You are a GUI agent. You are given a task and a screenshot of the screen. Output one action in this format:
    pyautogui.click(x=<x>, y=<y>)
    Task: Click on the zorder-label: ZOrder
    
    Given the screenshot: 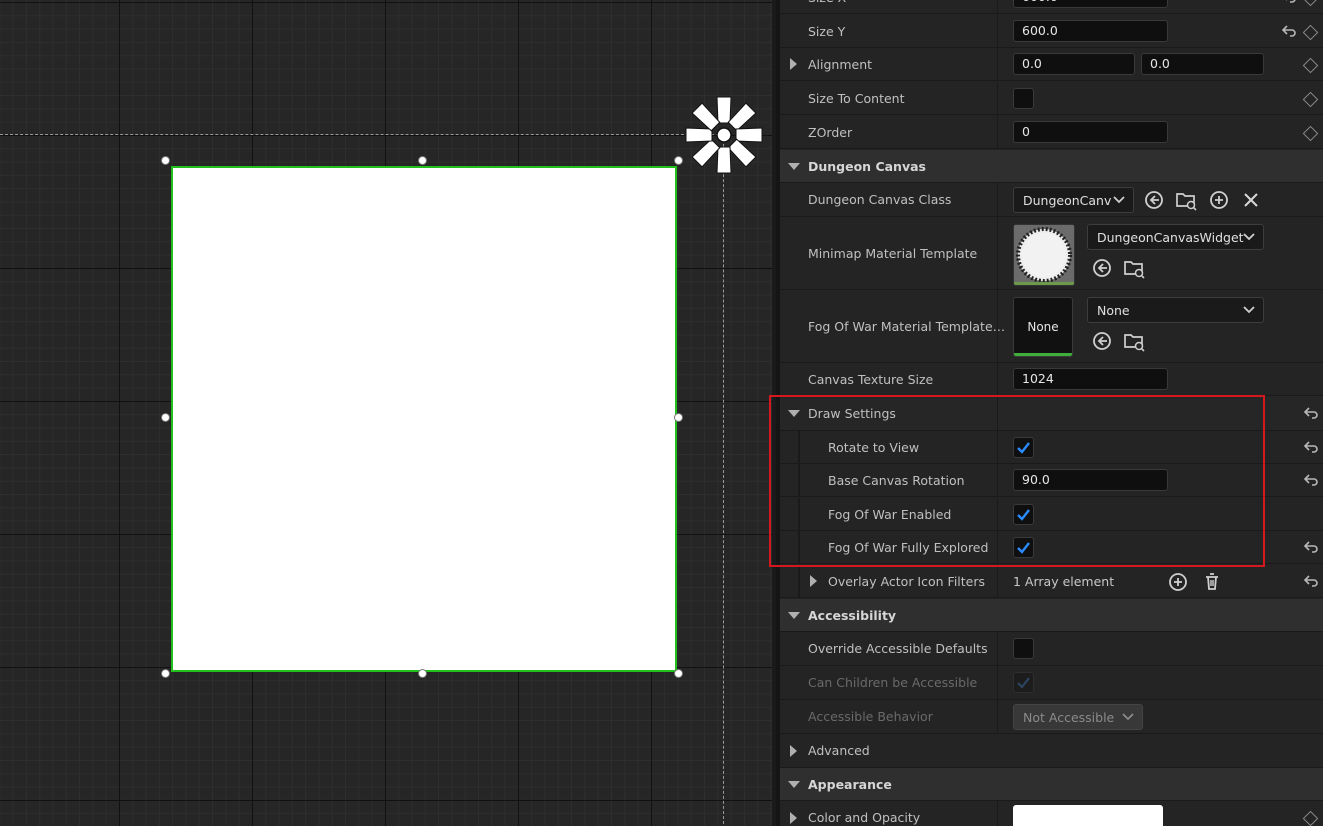 What is the action you would take?
    pyautogui.click(x=830, y=132)
    